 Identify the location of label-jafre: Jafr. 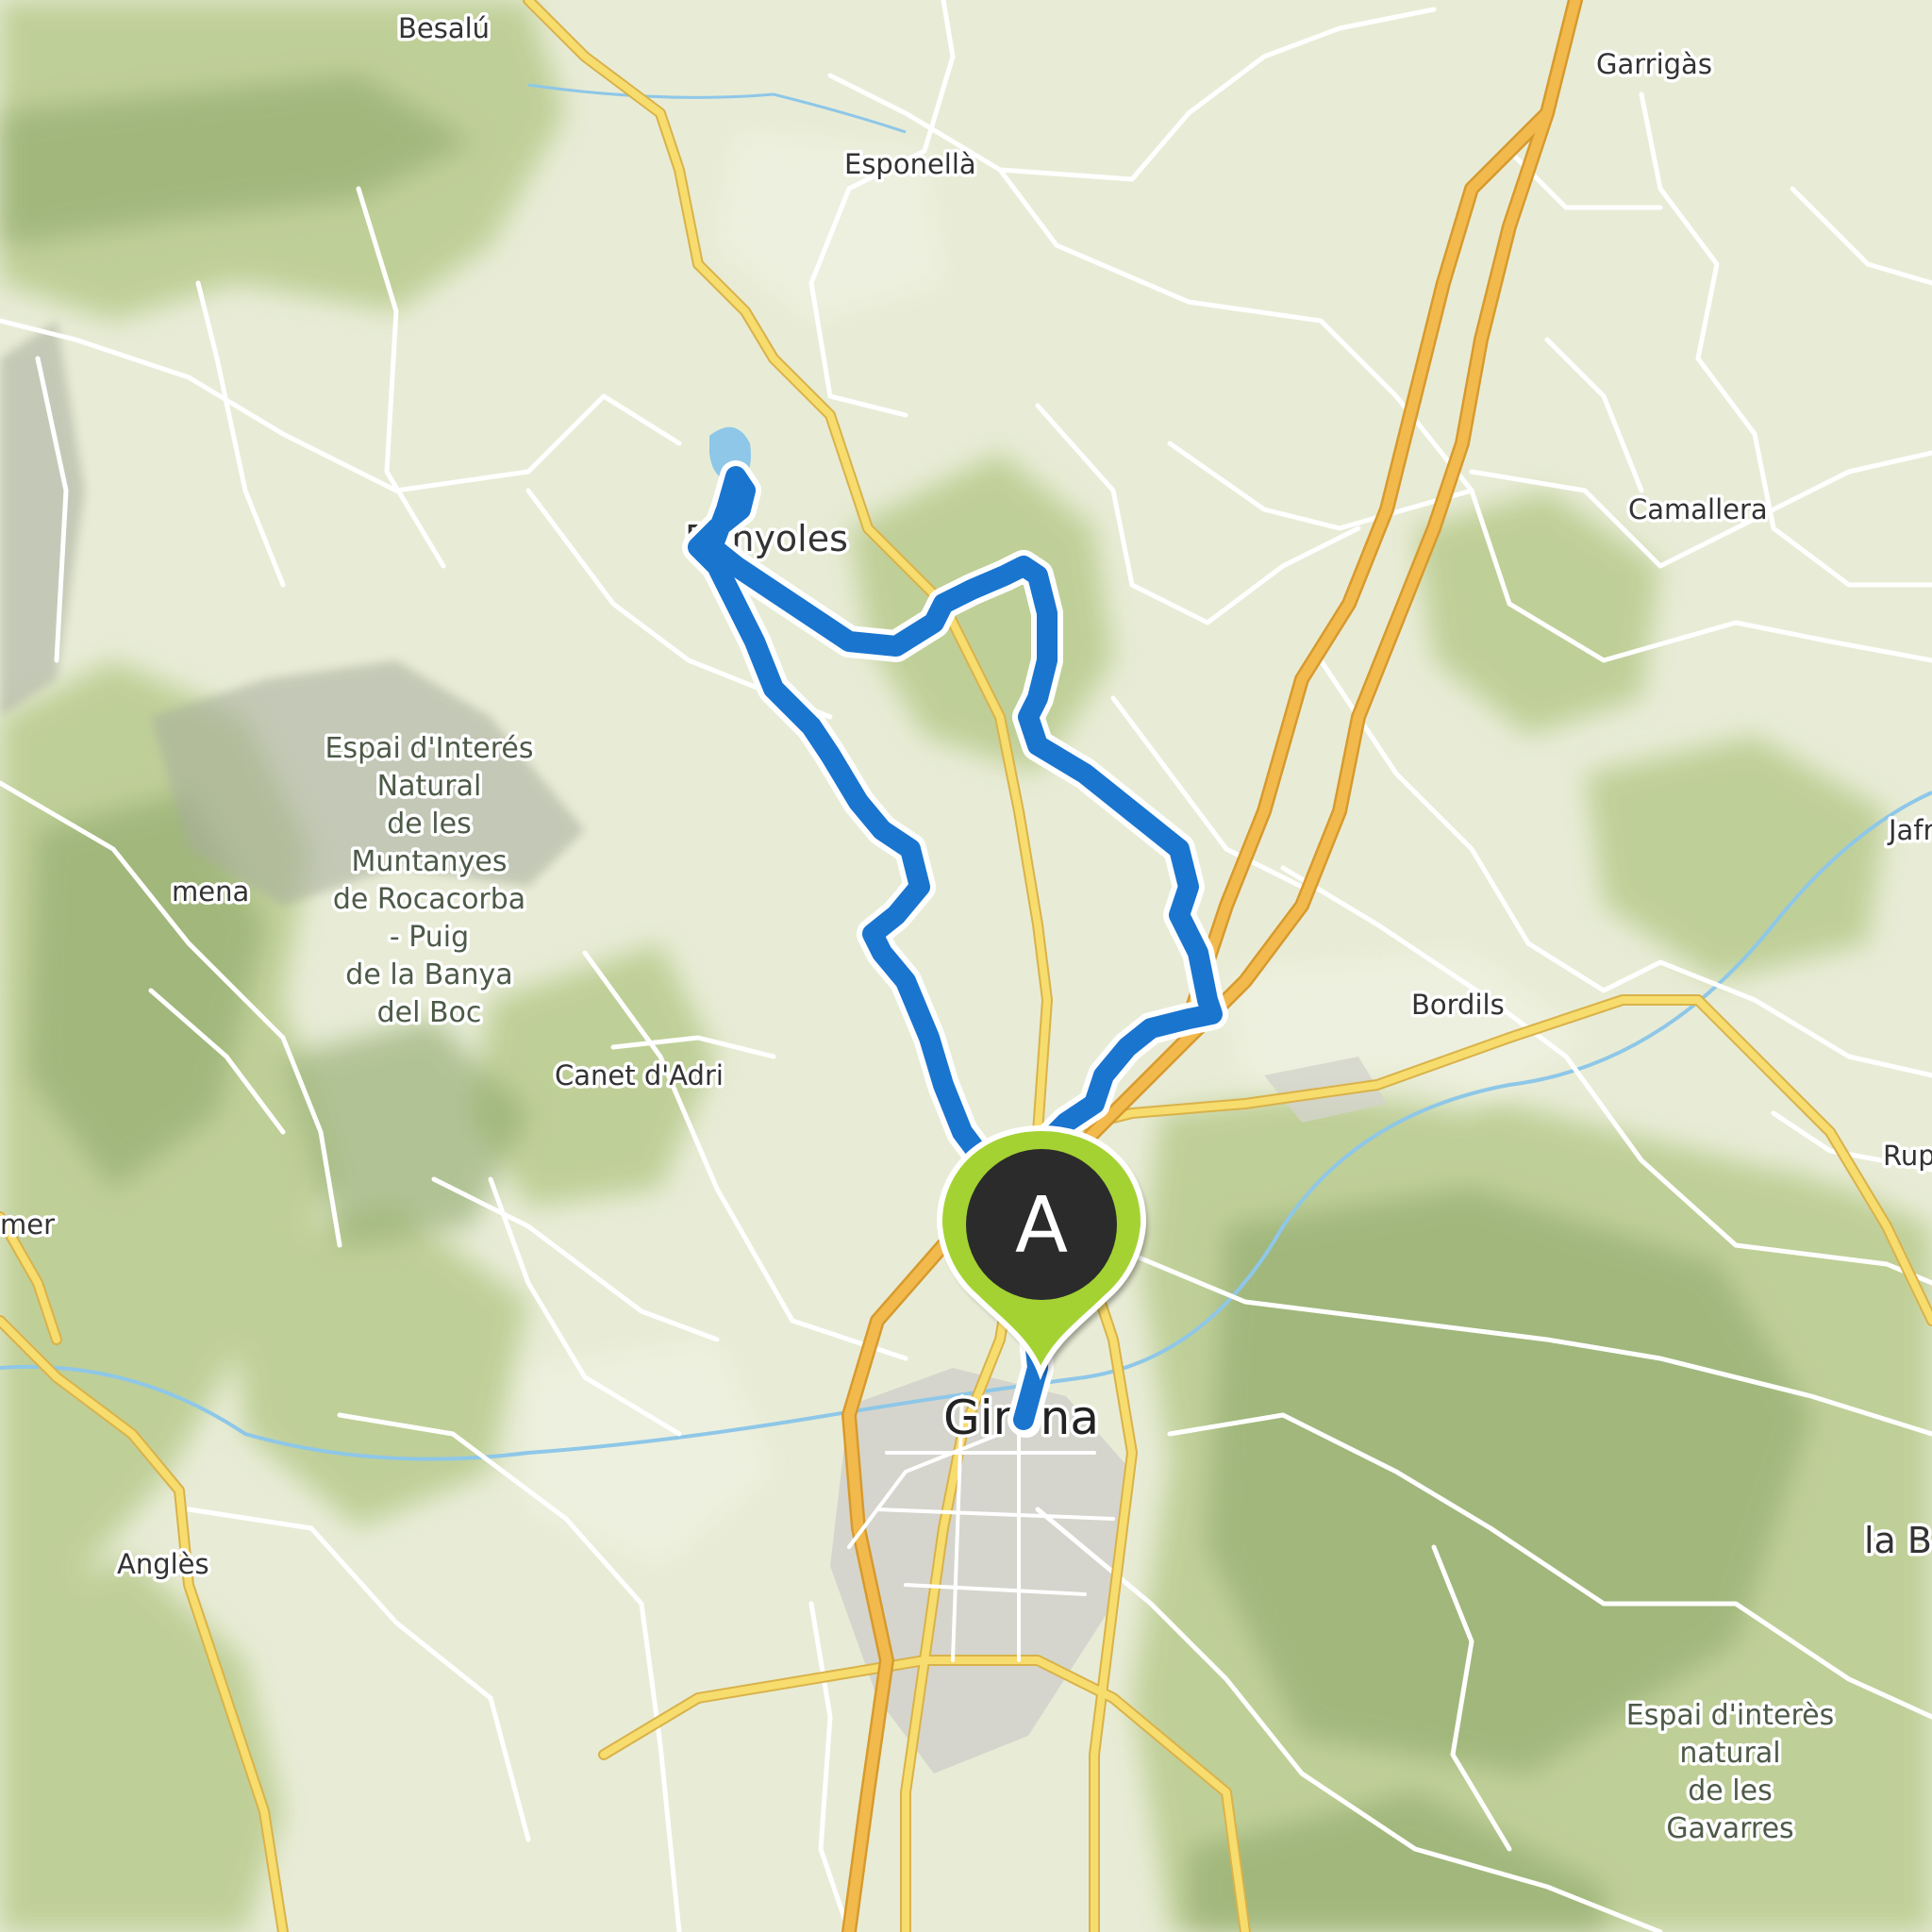
(1910, 830).